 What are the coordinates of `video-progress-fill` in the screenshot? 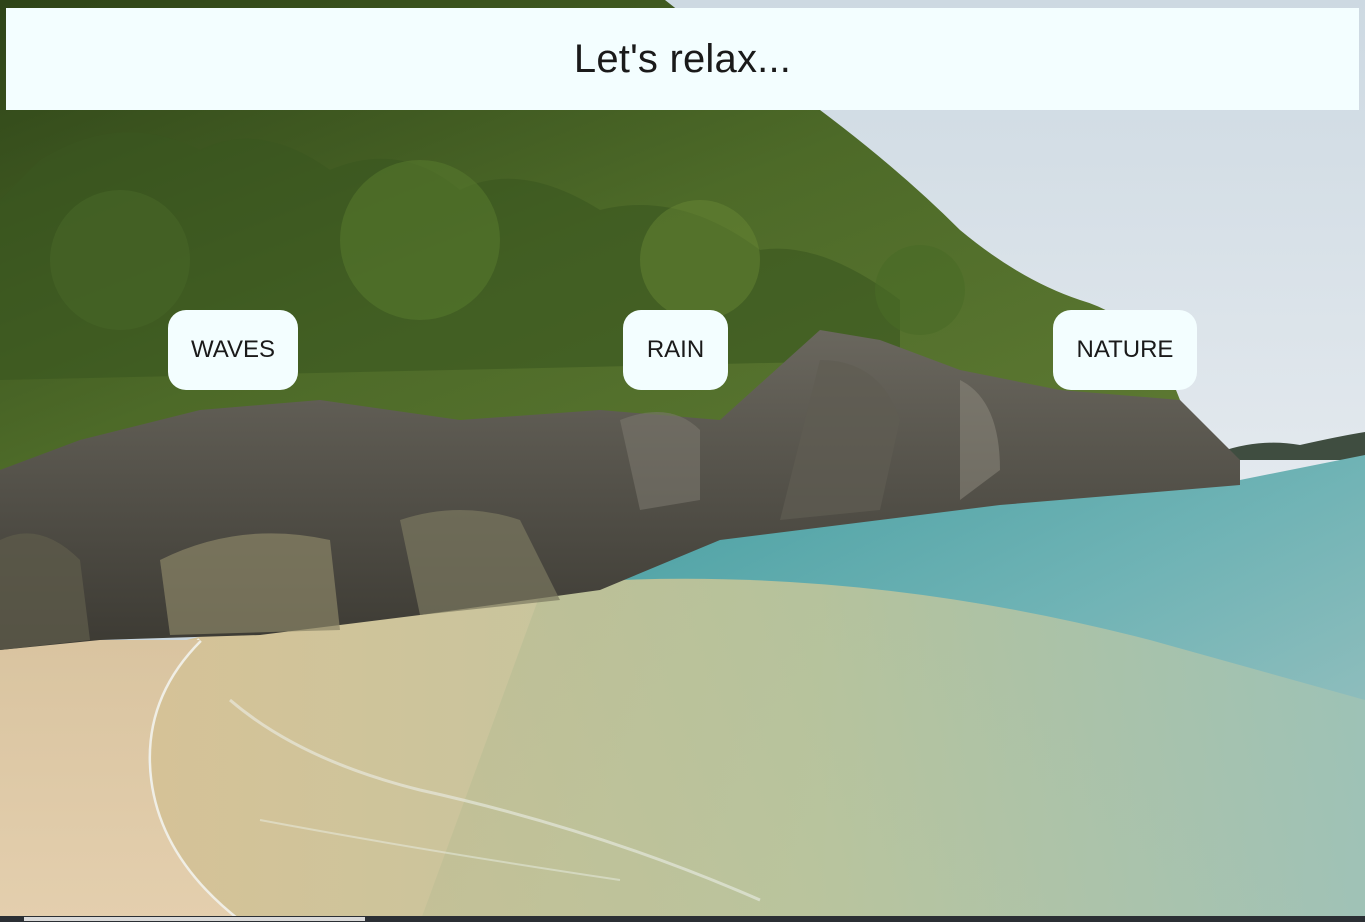 It's located at (194, 919).